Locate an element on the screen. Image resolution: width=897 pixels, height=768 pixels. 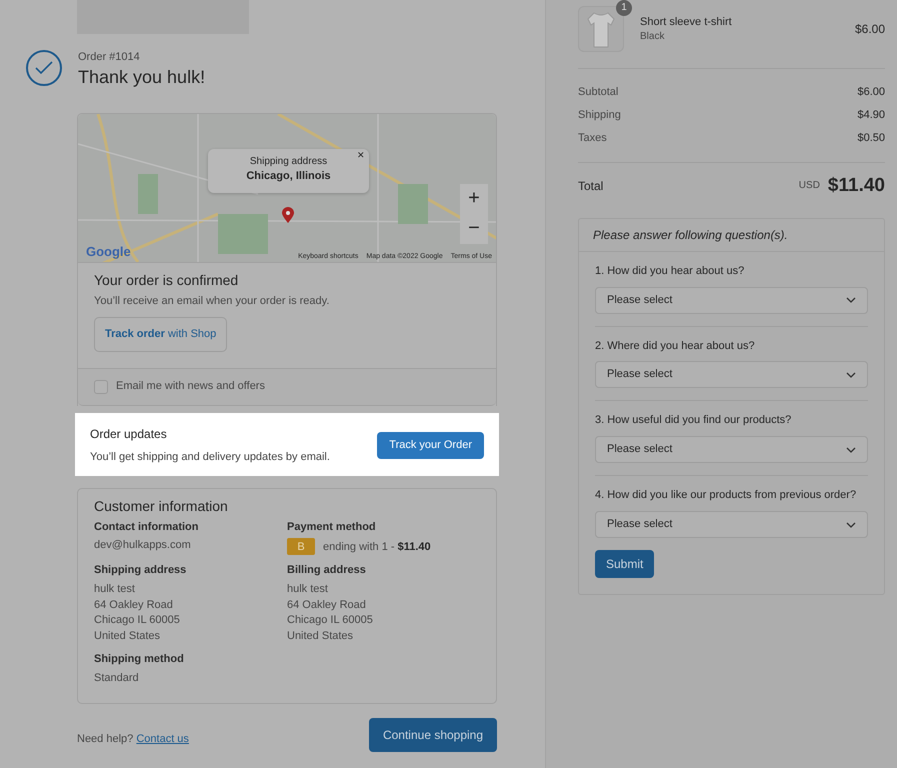
order-updates-text: You’ll get shipping and delivery updates by email. is located at coordinates (210, 457).